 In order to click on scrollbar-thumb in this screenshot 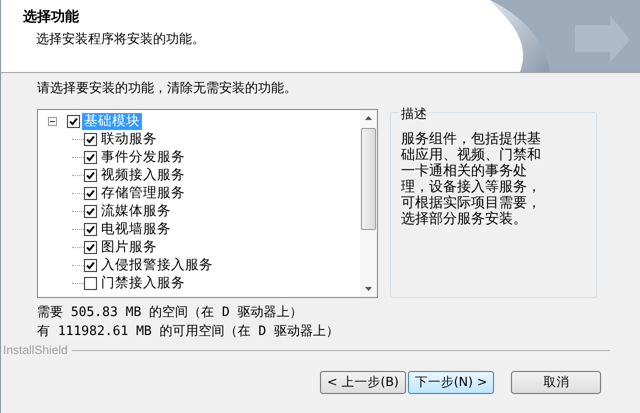, I will do `click(368, 179)`.